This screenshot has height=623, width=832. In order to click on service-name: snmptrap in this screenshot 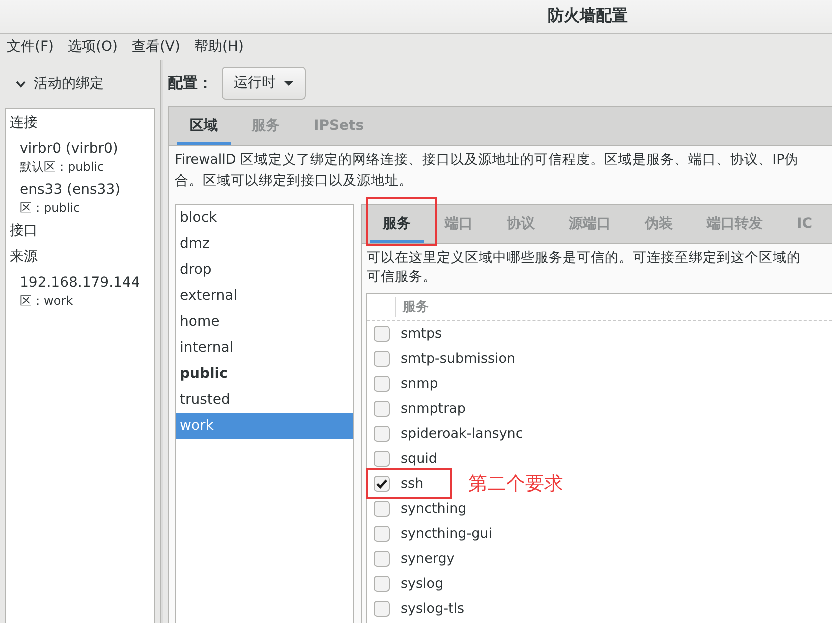, I will do `click(433, 408)`.